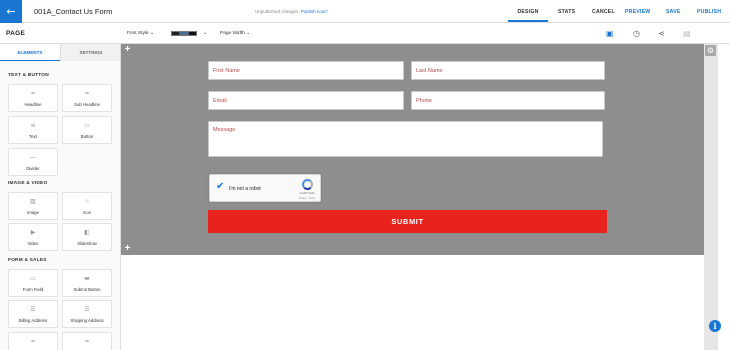 The height and width of the screenshot is (350, 730). I want to click on history-icon: ◷, so click(636, 33).